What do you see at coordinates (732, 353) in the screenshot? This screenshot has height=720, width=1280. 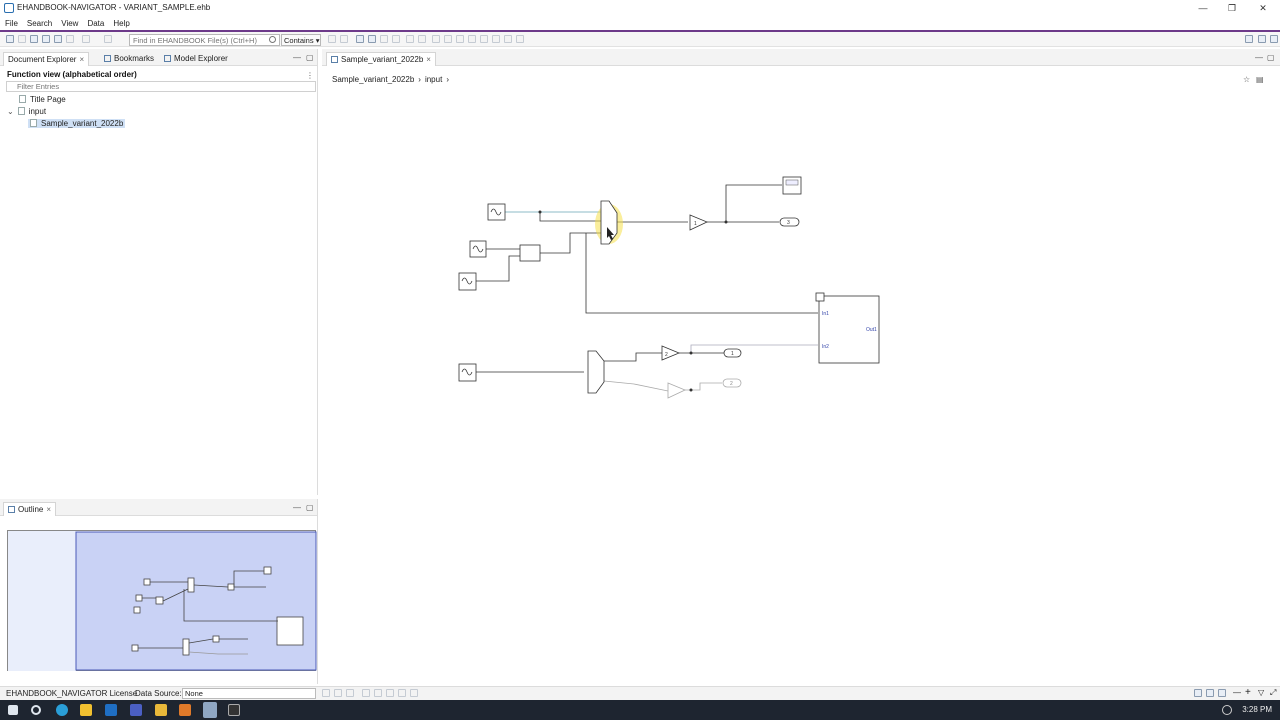 I see `outport-1: 1` at bounding box center [732, 353].